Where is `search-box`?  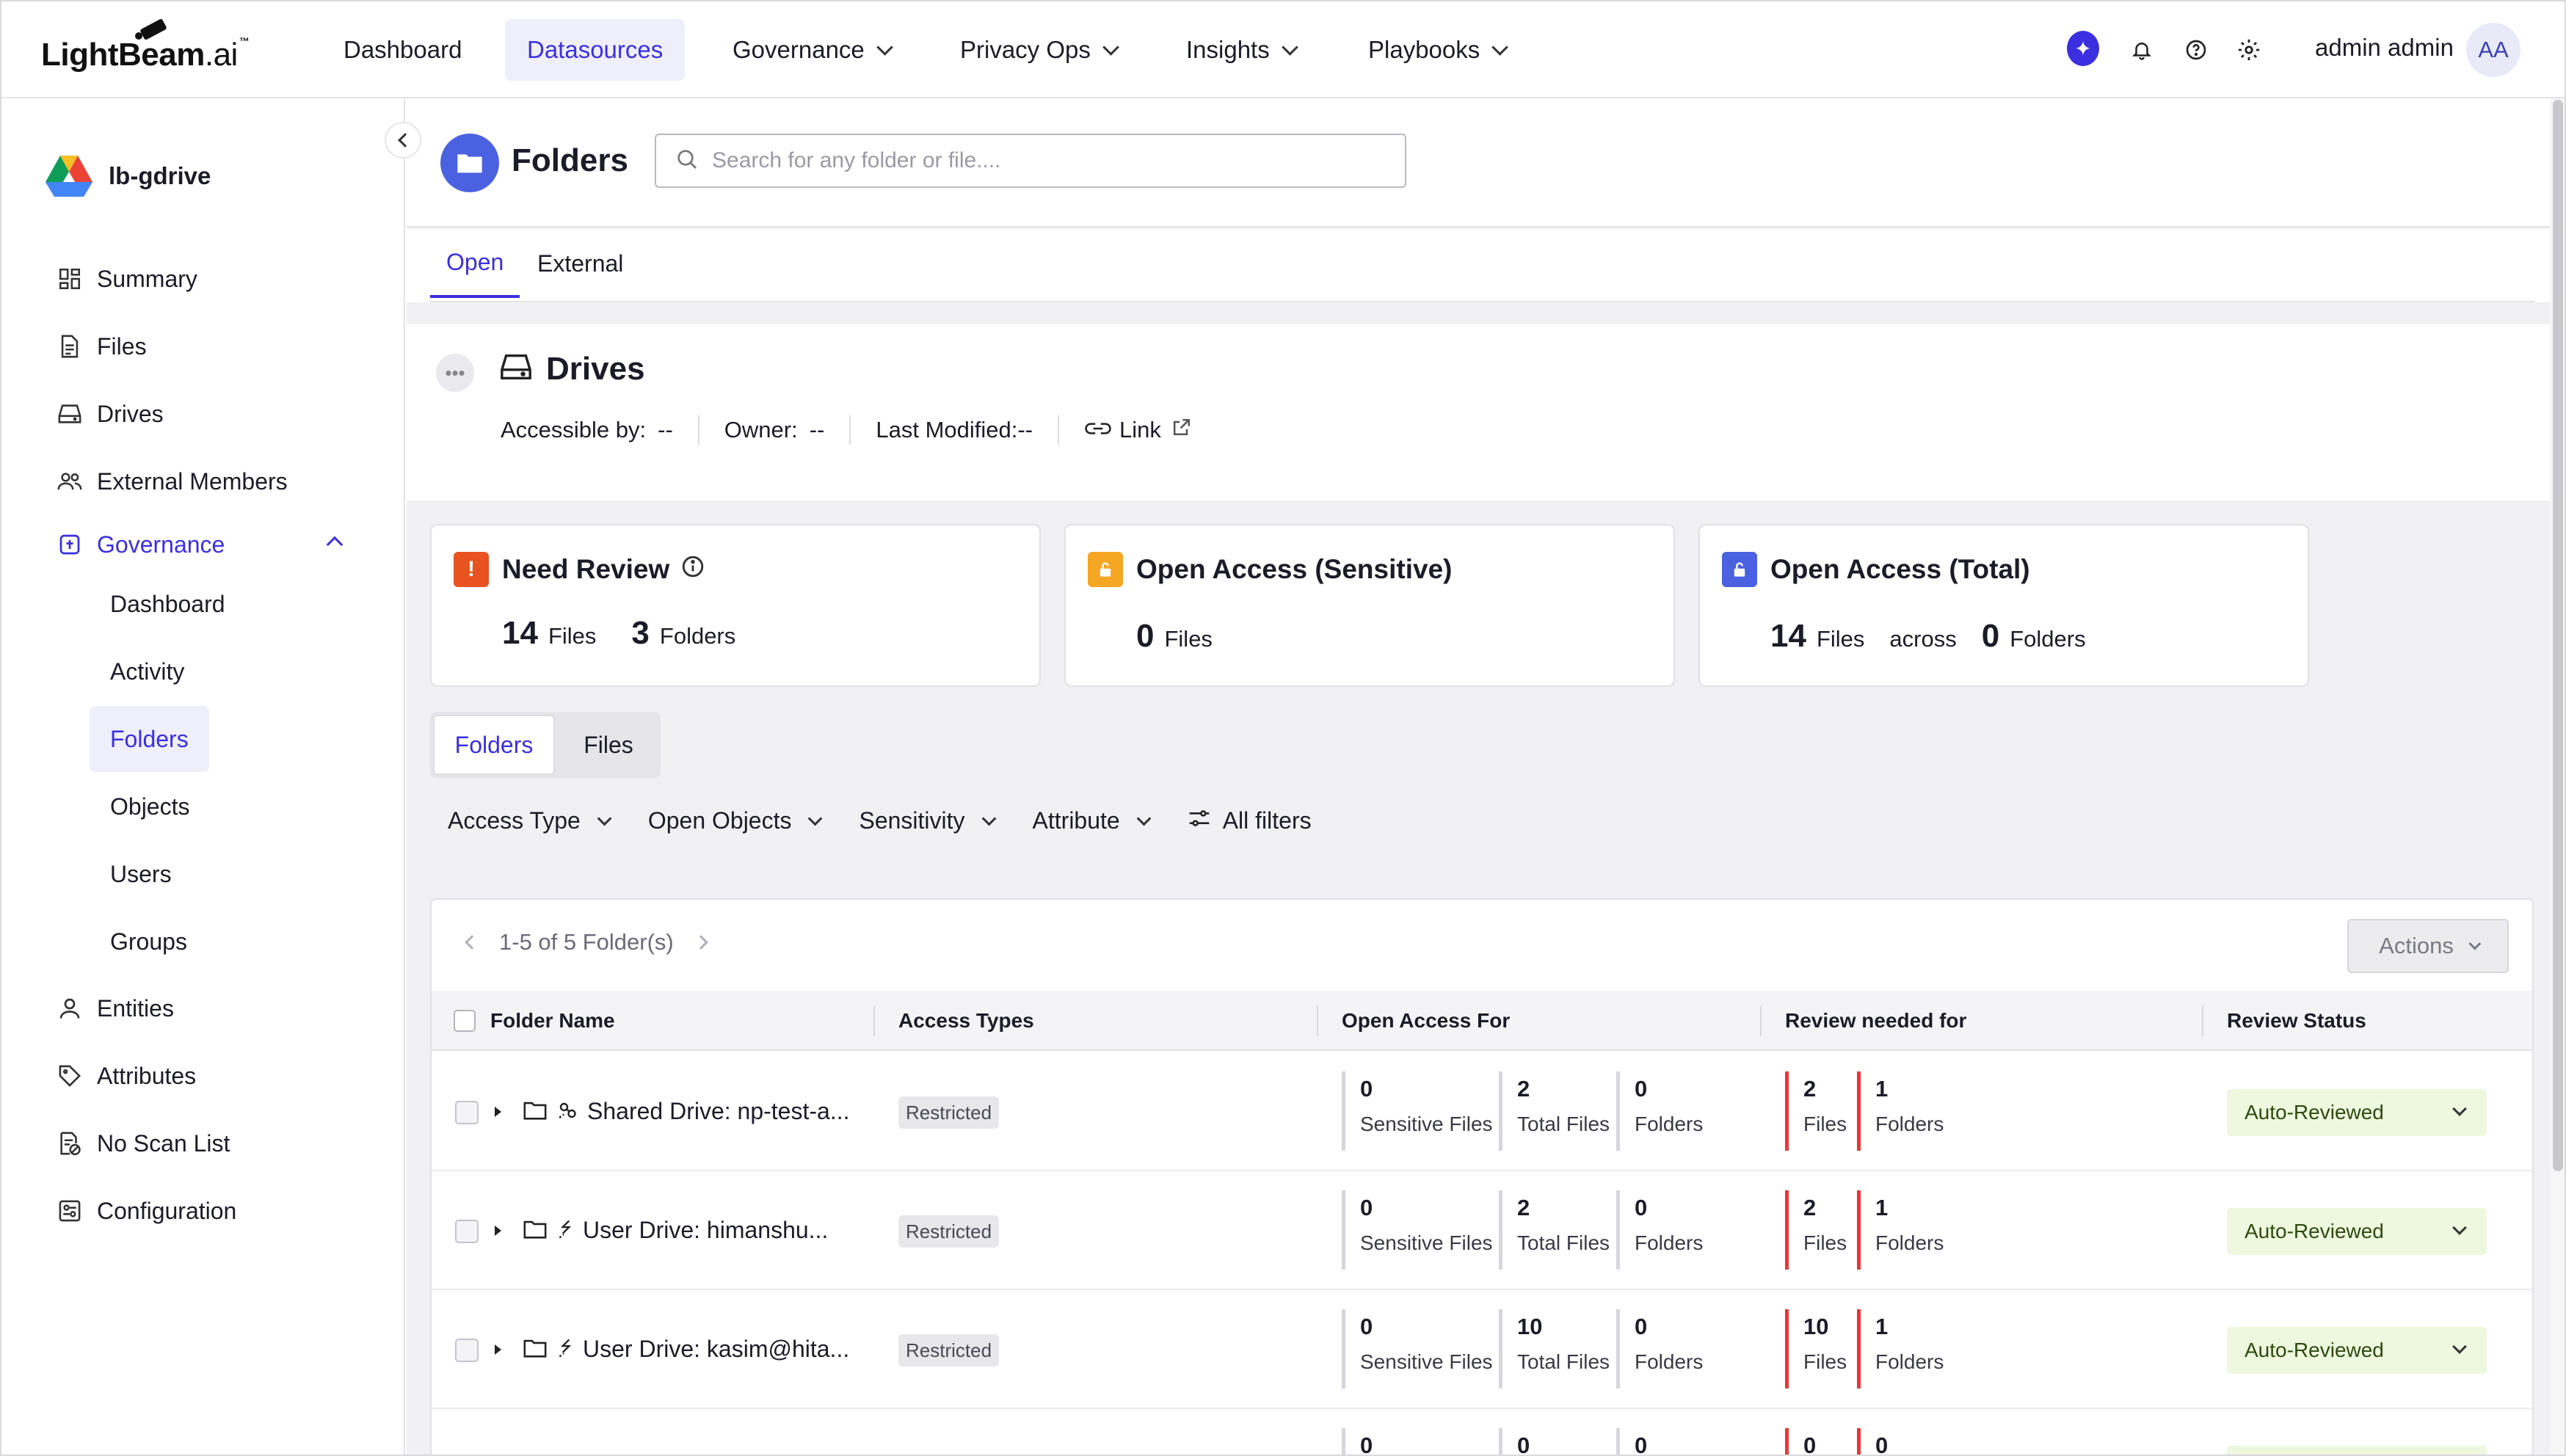
search-box is located at coordinates (1030, 161).